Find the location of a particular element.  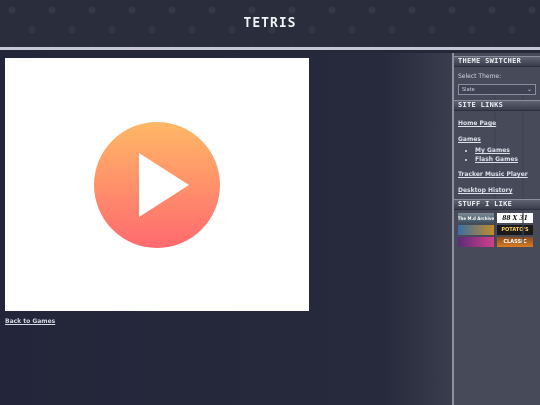

tracker-music-player-link: Tracker Music Player is located at coordinates (497, 174).